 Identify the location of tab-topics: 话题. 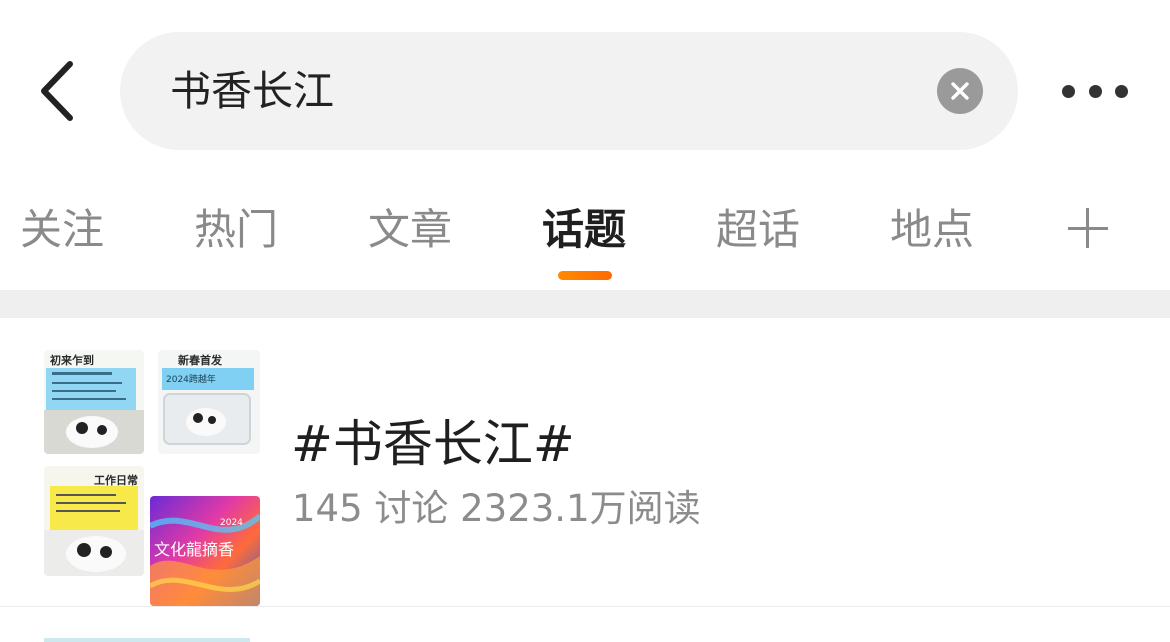
(584, 230).